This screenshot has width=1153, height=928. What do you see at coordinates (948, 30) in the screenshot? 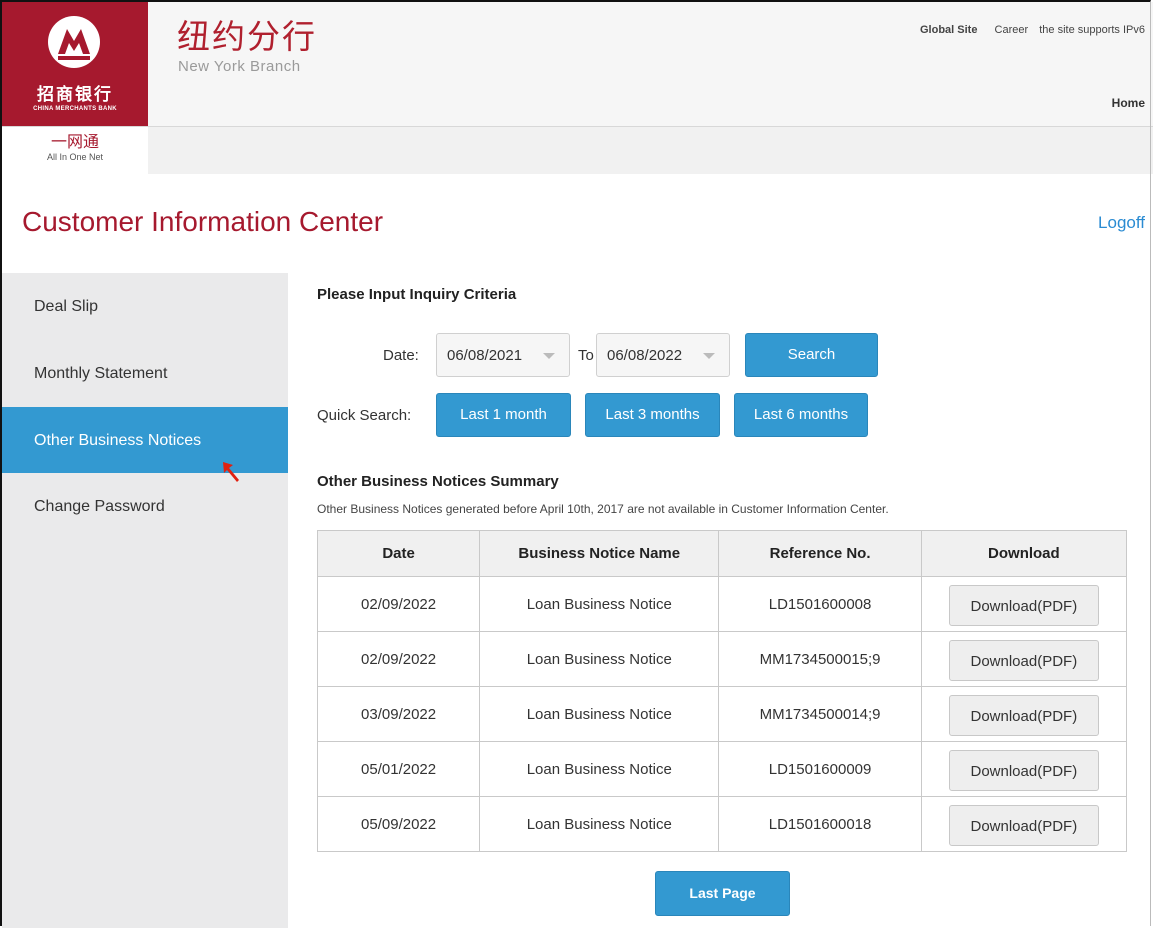
I see `global-site-link: Global Site` at bounding box center [948, 30].